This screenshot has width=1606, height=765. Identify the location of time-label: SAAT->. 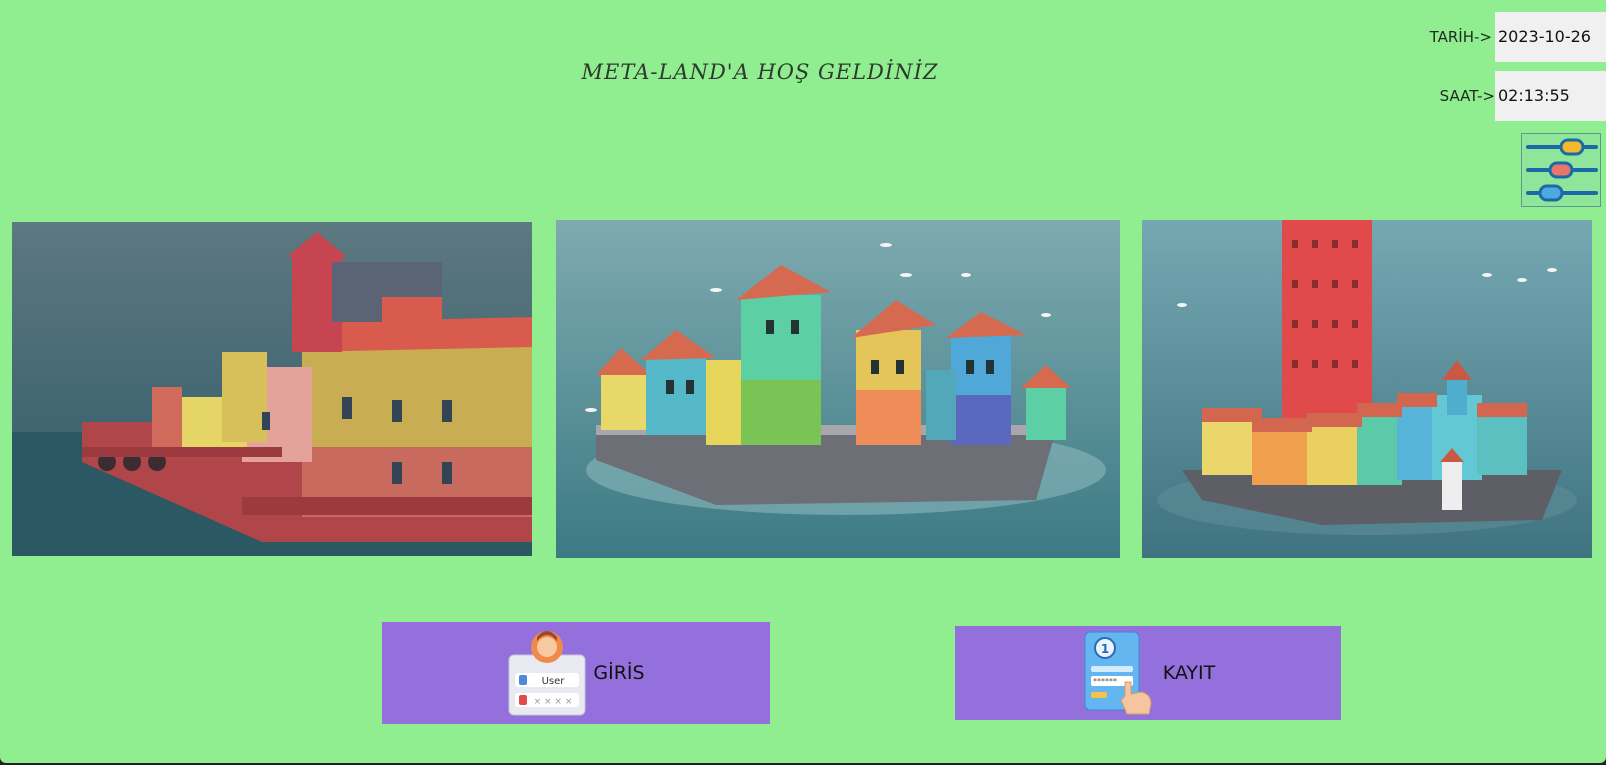
(1467, 96).